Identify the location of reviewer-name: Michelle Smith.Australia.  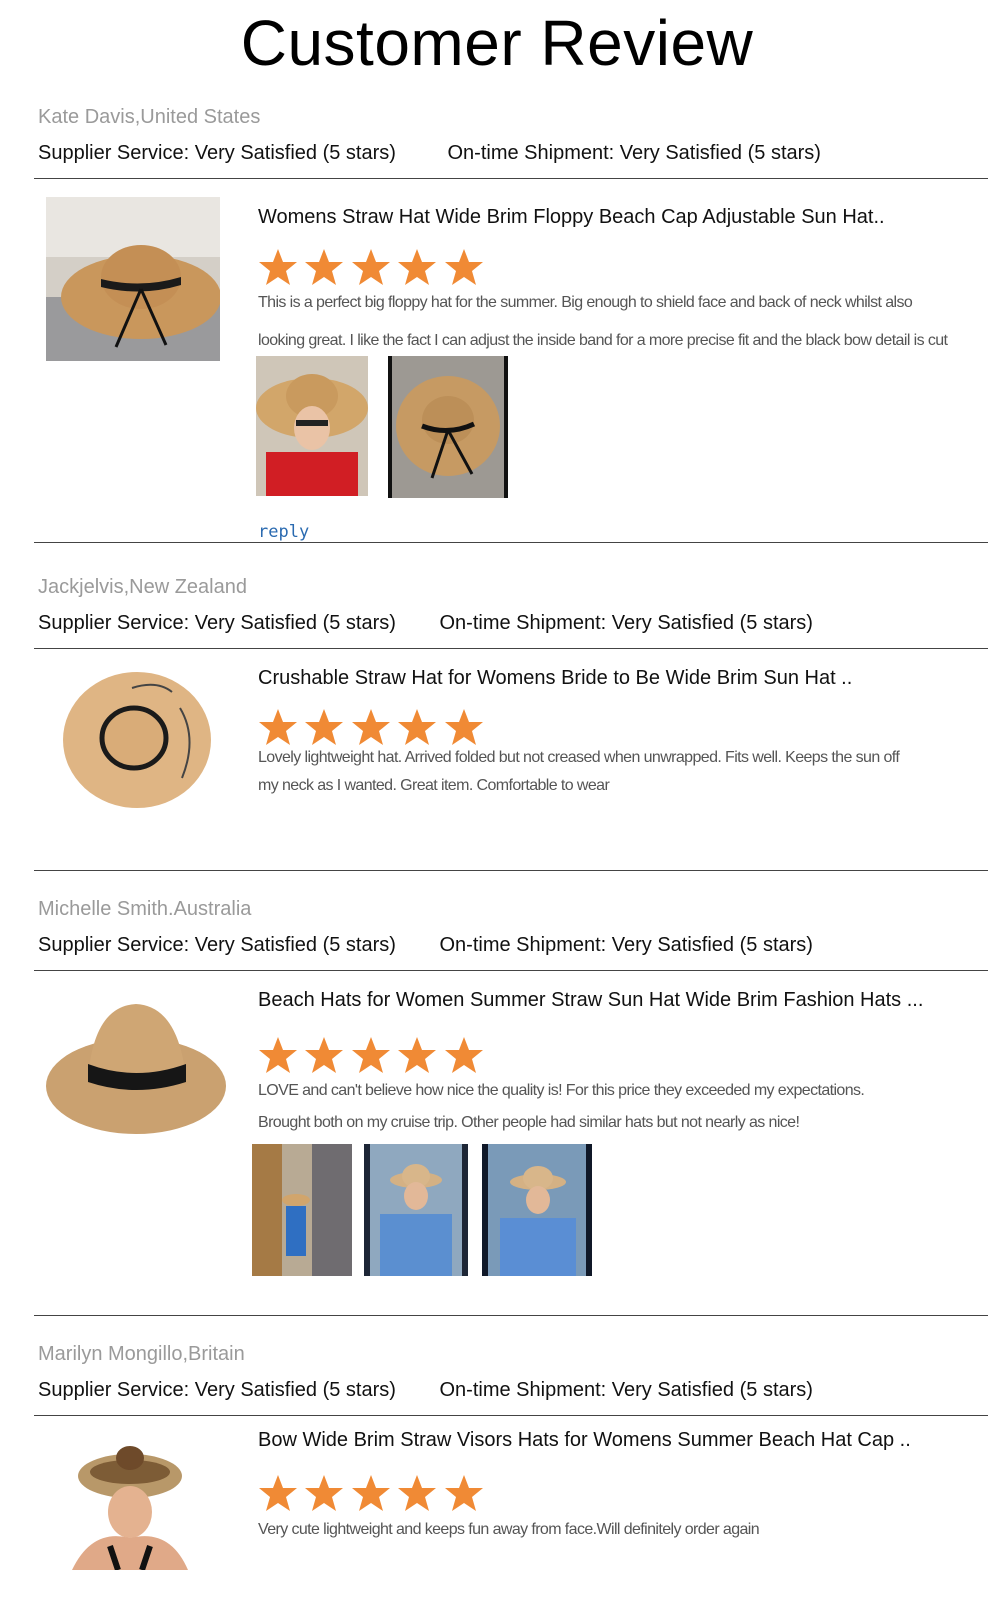
(145, 909).